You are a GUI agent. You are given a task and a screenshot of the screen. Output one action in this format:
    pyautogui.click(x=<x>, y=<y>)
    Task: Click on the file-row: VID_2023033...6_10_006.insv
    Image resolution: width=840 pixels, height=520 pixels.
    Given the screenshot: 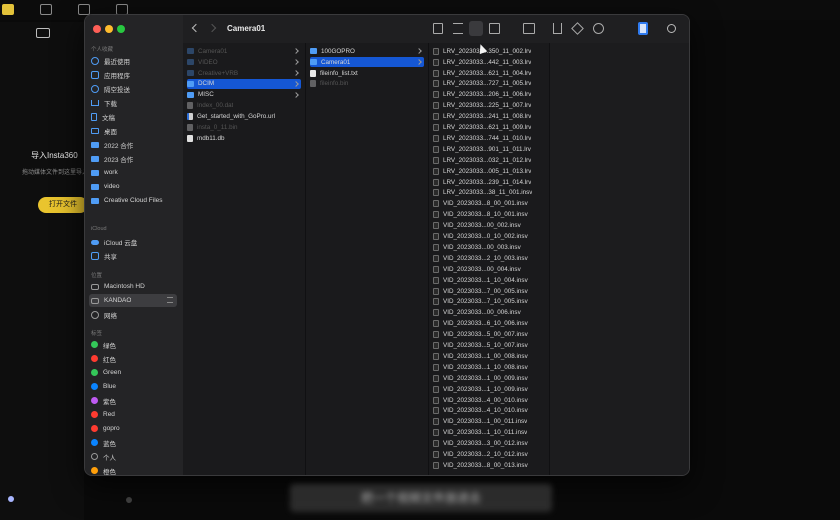 What is the action you would take?
    pyautogui.click(x=489, y=324)
    